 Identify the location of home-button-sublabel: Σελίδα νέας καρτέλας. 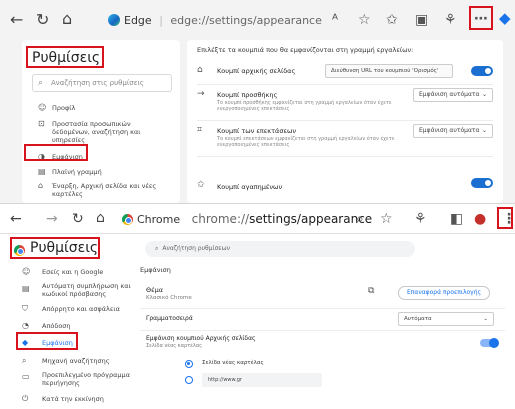
(174, 346).